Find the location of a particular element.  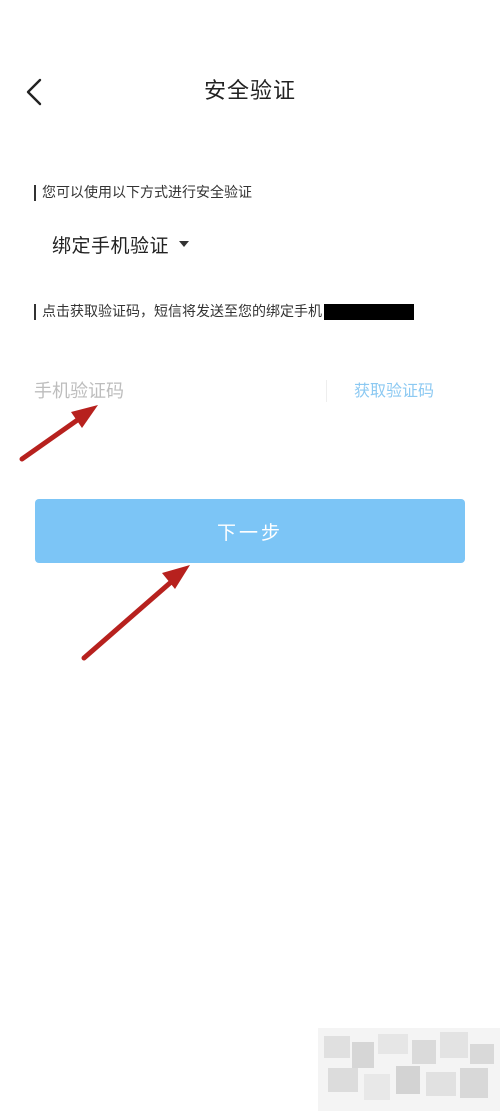

sms-hint-text: 点击获取验证码，短信将发送至您的绑定手机 is located at coordinates (182, 312).